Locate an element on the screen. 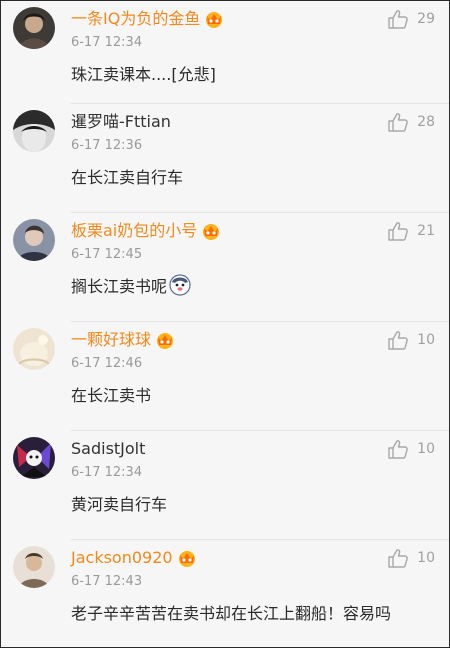 This screenshot has height=648, width=450. username-row: 板栗ai奶包的小号 is located at coordinates (146, 231).